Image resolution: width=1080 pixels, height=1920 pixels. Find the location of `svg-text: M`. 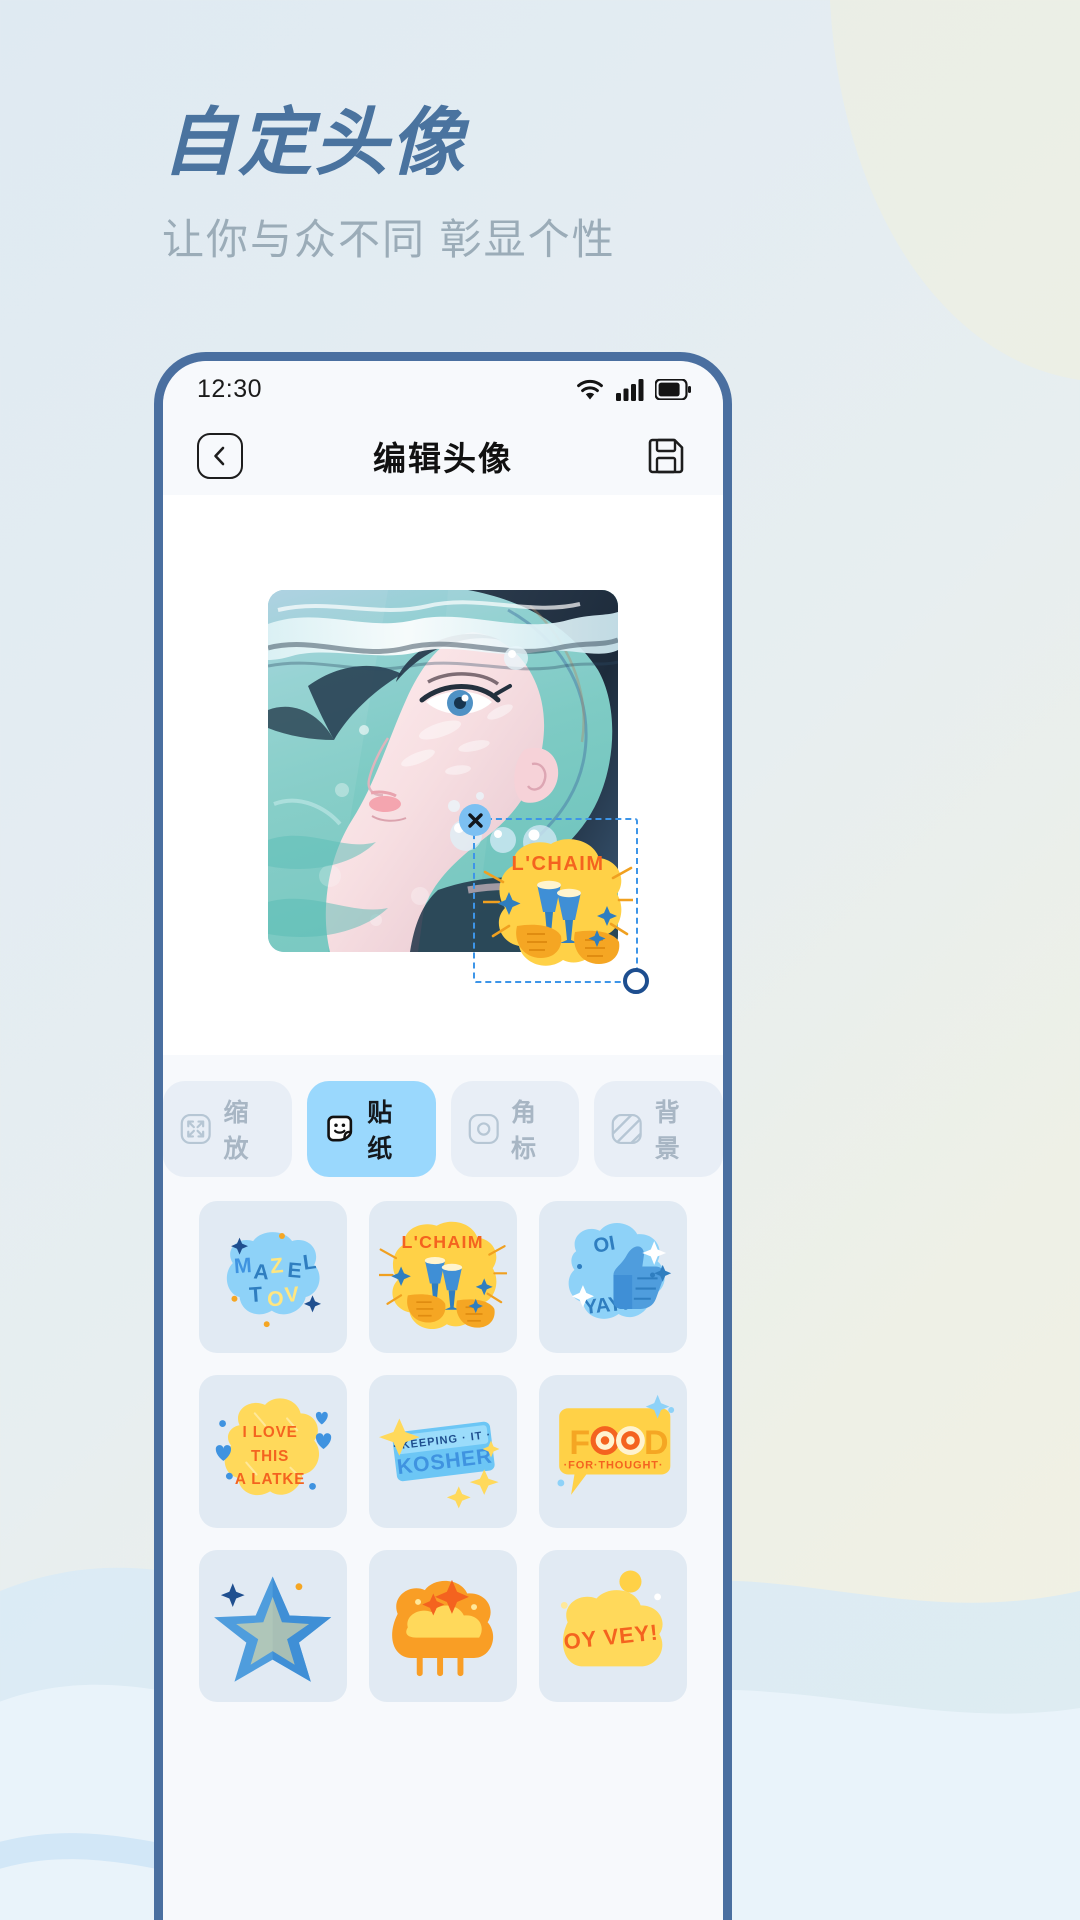

svg-text: M is located at coordinates (243, 1266).